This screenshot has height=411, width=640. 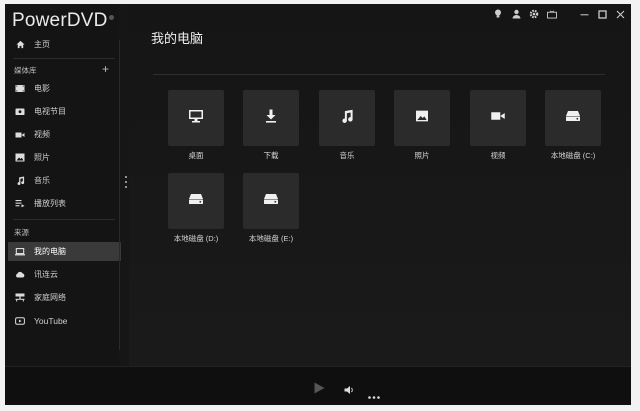 What do you see at coordinates (20, 89) in the screenshot?
I see `film-icon` at bounding box center [20, 89].